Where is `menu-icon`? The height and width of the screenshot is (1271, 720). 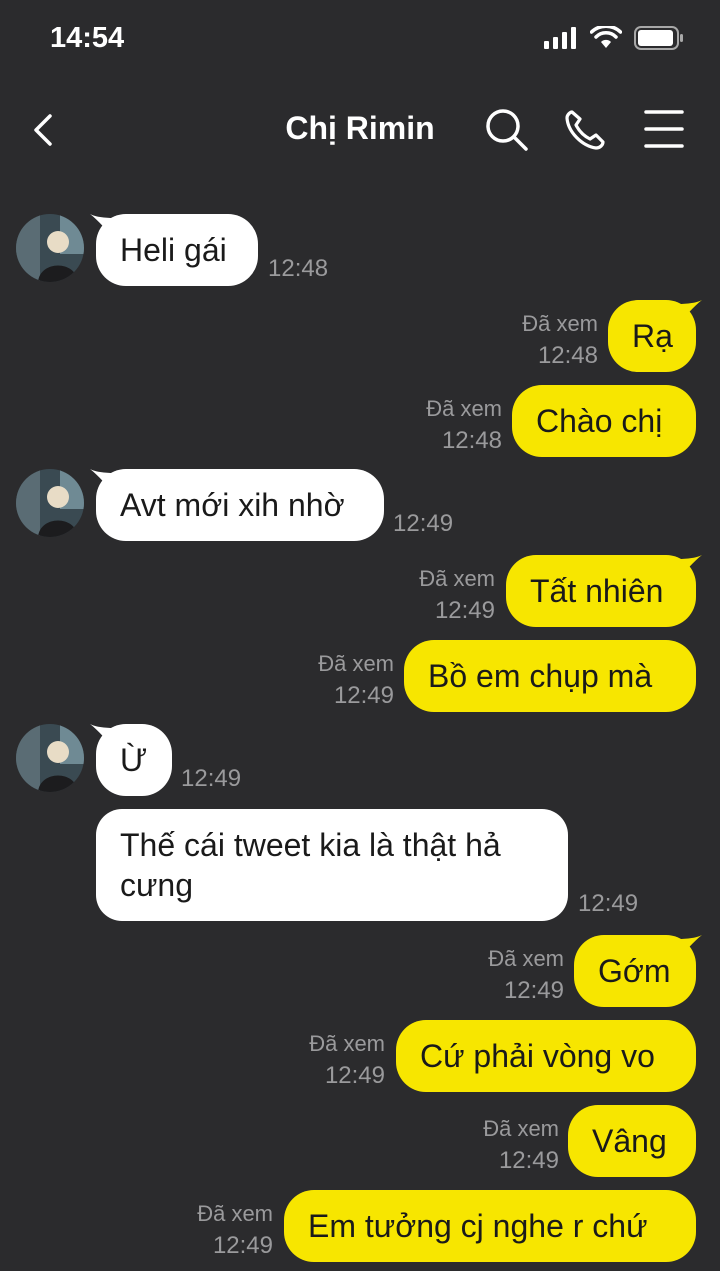 menu-icon is located at coordinates (664, 129).